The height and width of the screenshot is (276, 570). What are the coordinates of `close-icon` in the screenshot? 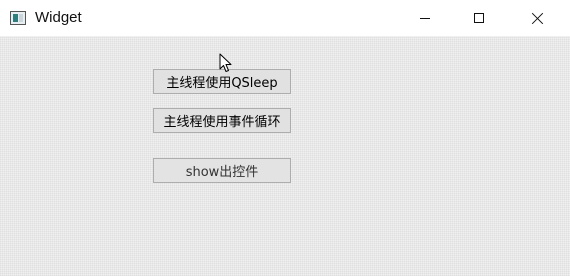 It's located at (537, 18).